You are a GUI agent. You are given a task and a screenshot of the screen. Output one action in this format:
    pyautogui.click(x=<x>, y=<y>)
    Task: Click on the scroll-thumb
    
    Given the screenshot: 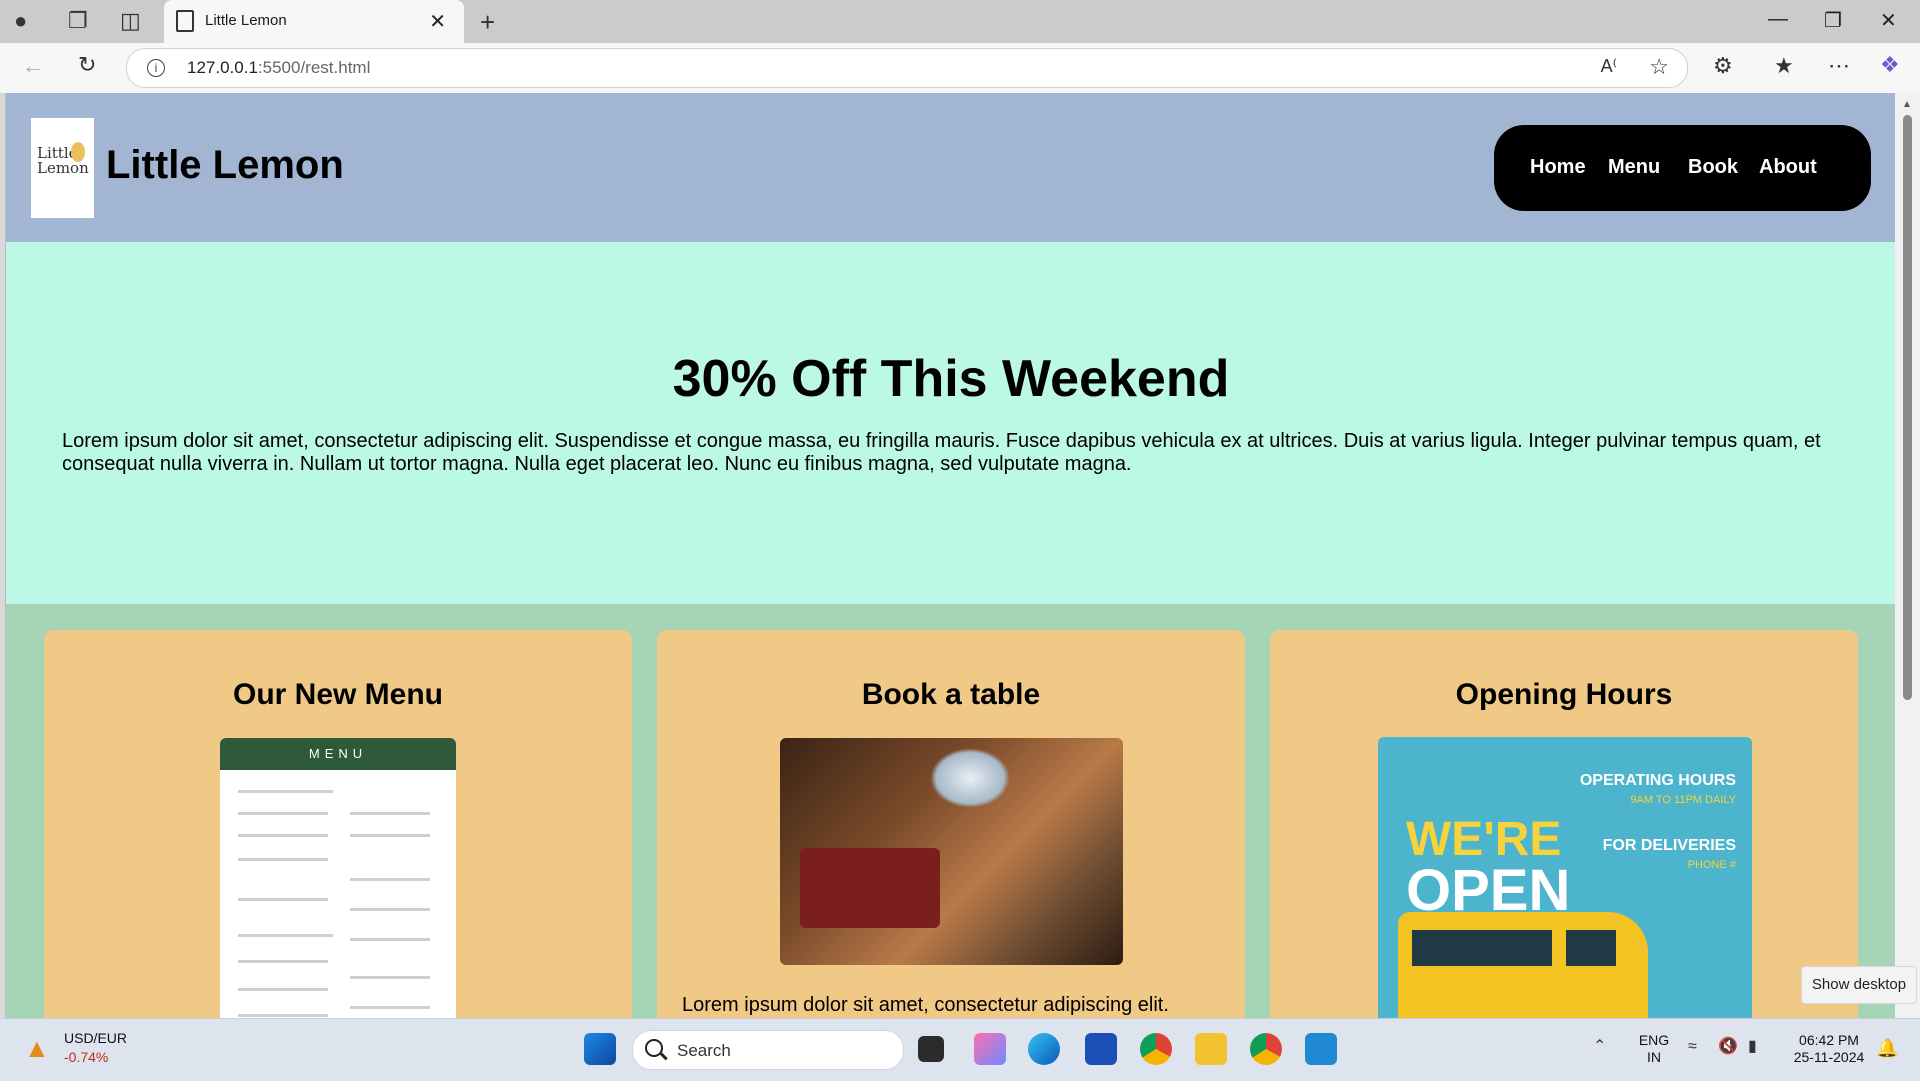 What is the action you would take?
    pyautogui.click(x=1907, y=407)
    